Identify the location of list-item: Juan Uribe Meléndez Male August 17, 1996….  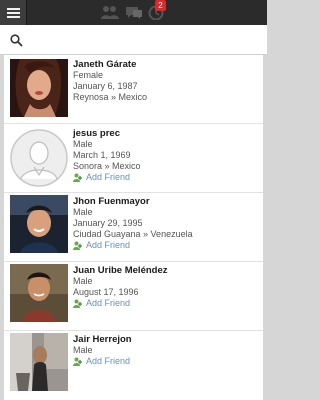
(133, 296).